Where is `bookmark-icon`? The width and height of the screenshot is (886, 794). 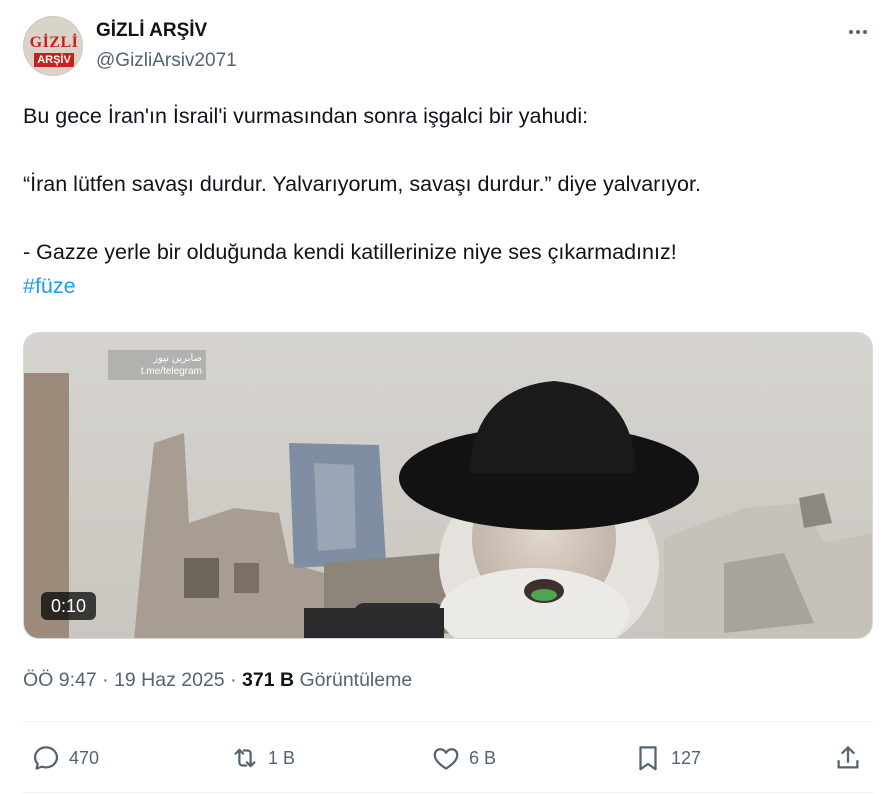 bookmark-icon is located at coordinates (648, 758).